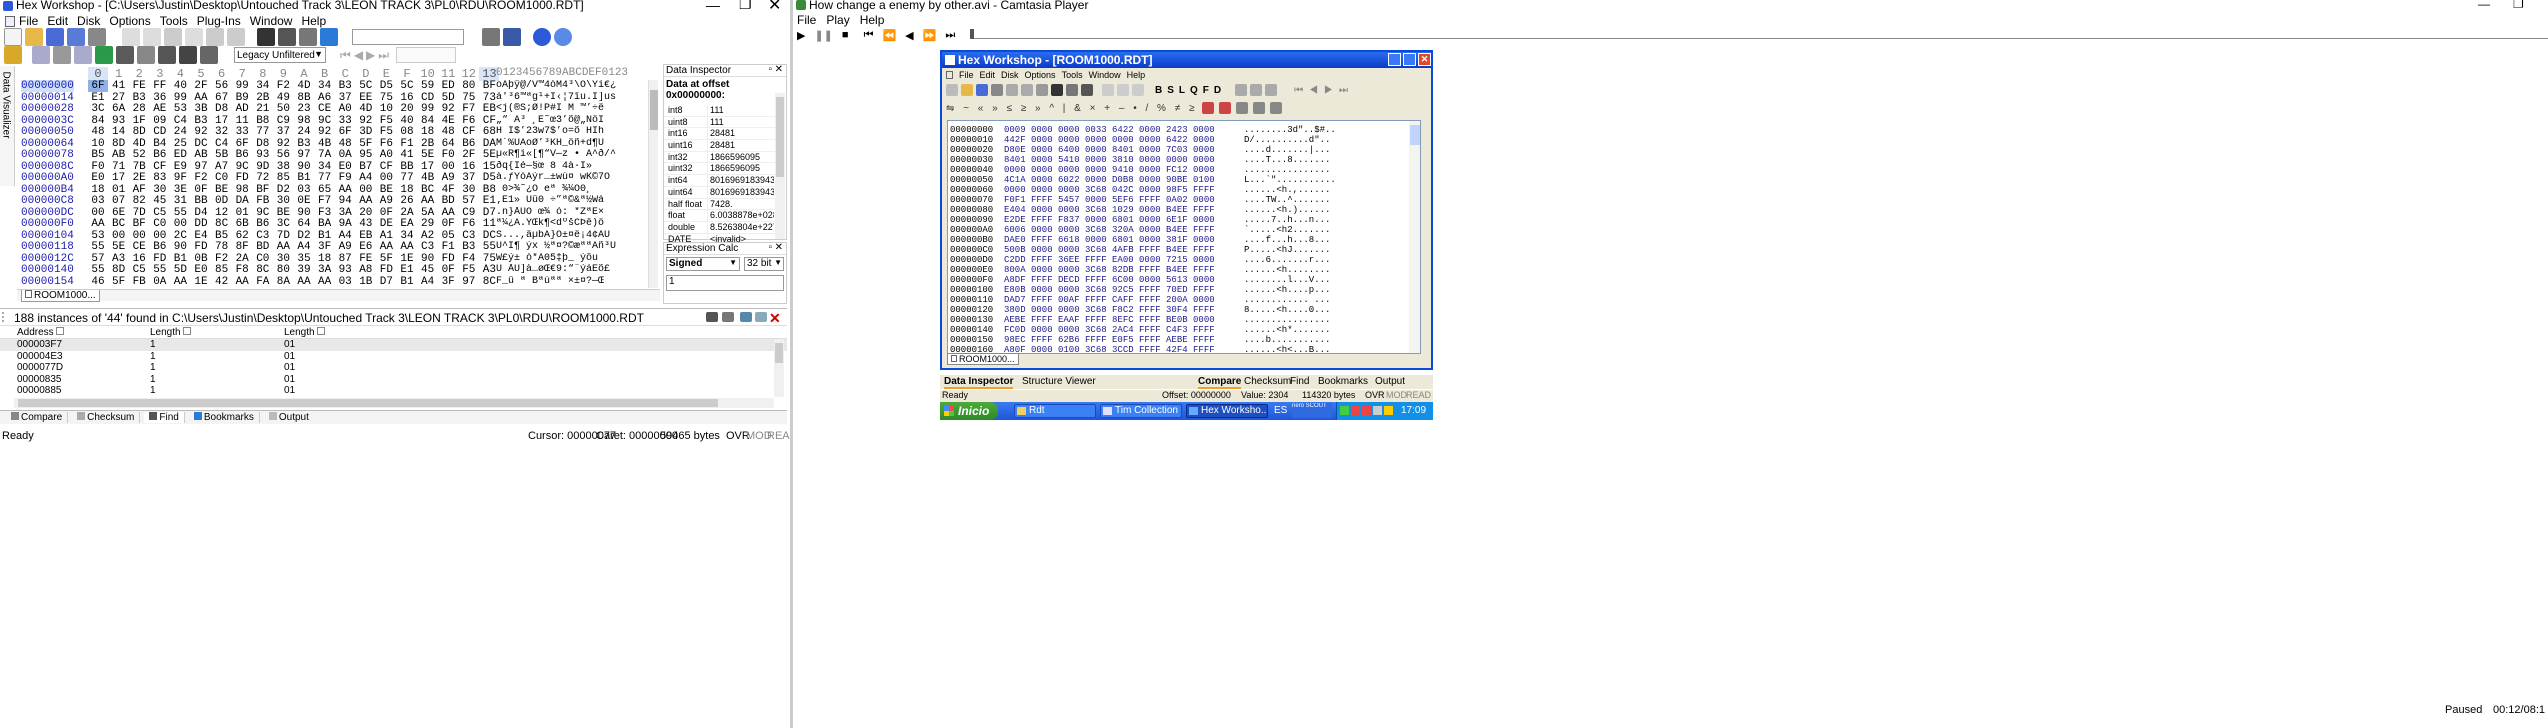 The height and width of the screenshot is (728, 2548). What do you see at coordinates (283, 282) in the screenshot?
I see `hex-byte: 8A` at bounding box center [283, 282].